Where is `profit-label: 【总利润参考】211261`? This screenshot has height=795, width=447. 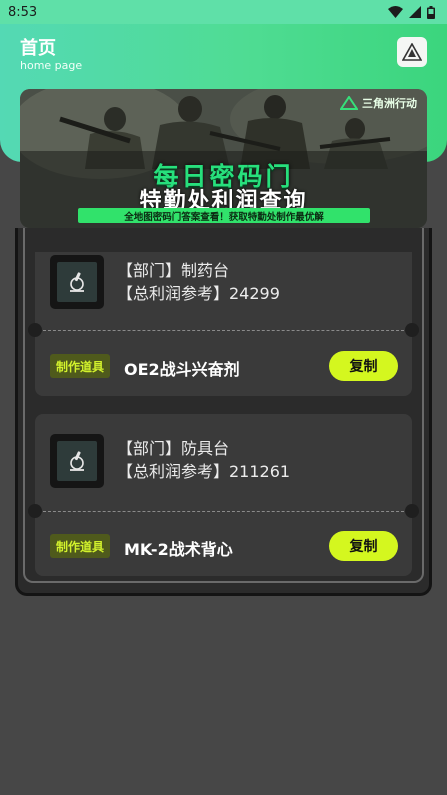
profit-label: 【总利润参考】211261 is located at coordinates (204, 471).